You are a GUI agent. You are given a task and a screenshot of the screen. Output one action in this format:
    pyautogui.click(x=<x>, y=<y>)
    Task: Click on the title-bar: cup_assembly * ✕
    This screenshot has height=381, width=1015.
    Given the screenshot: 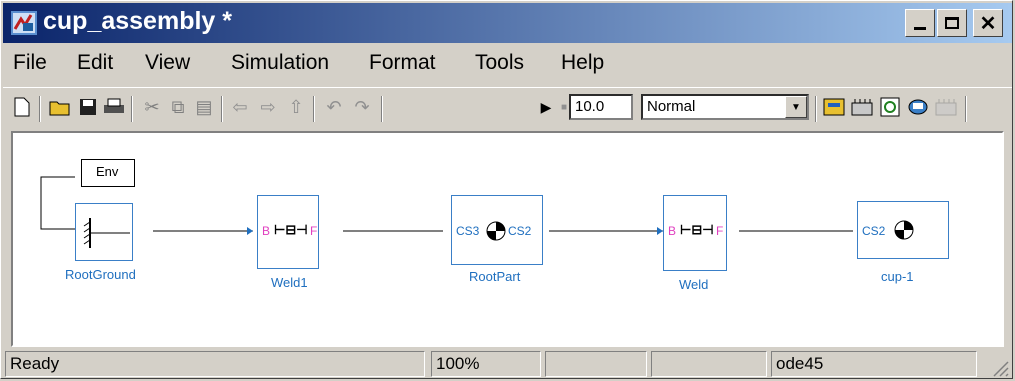 What is the action you would take?
    pyautogui.click(x=507, y=23)
    